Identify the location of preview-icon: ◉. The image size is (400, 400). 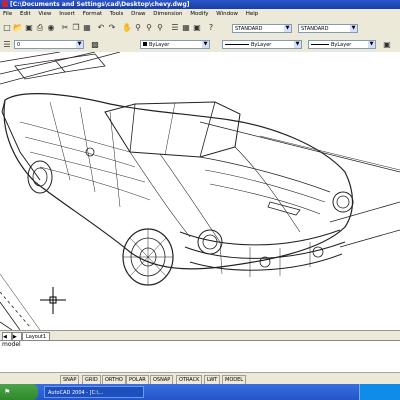
(51, 28).